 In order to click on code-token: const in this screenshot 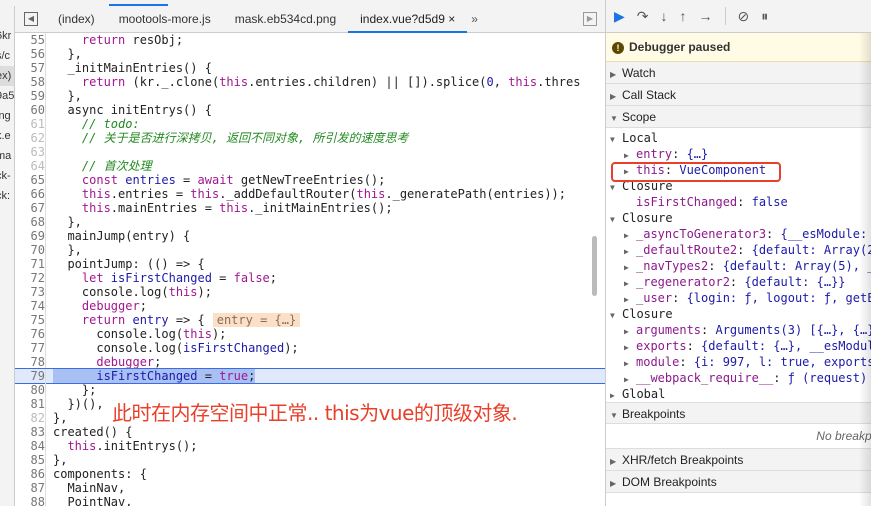, I will do `click(89, 180)`.